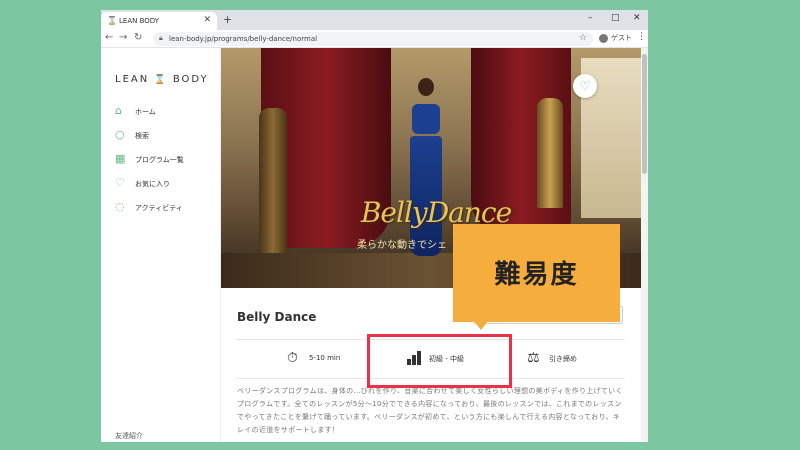 This screenshot has width=800, height=450. I want to click on guest-profile-button: ゲスト, so click(615, 38).